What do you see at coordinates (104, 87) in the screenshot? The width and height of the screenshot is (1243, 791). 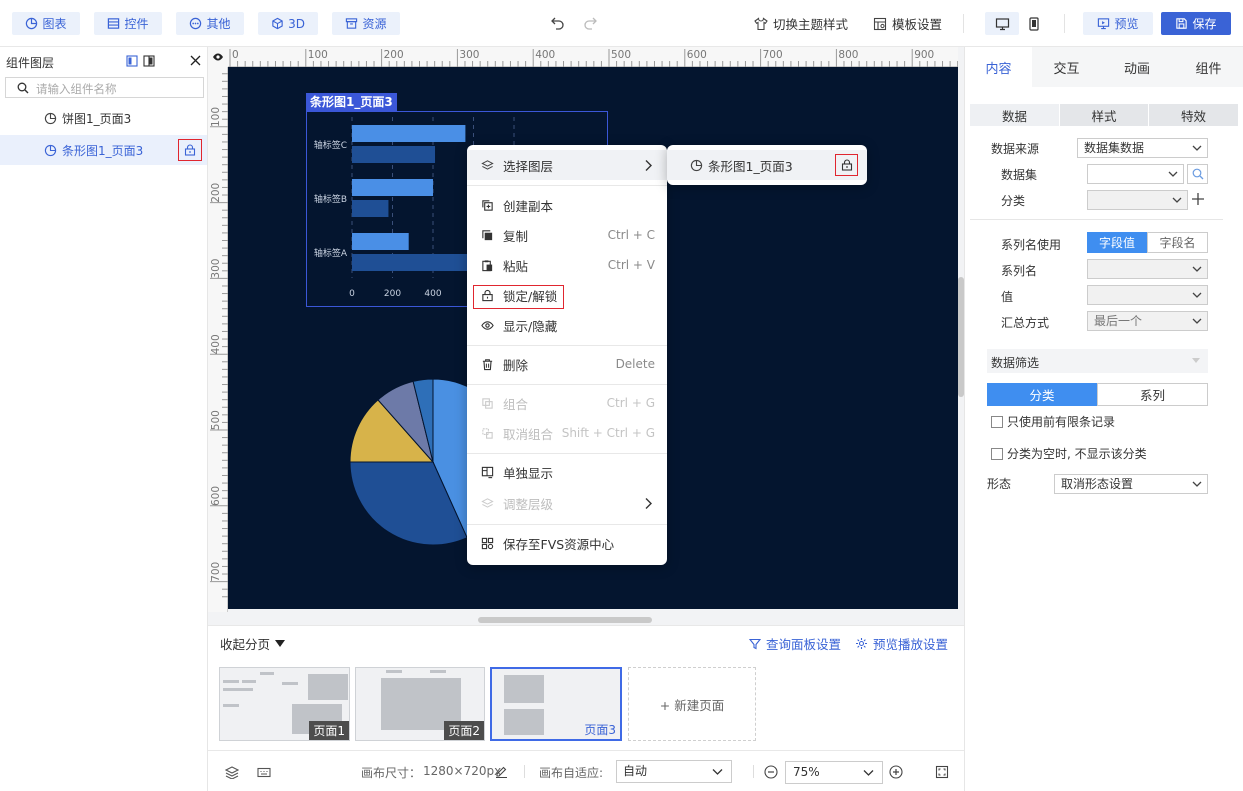 I see `layer-search-input: 请输入组件名称` at bounding box center [104, 87].